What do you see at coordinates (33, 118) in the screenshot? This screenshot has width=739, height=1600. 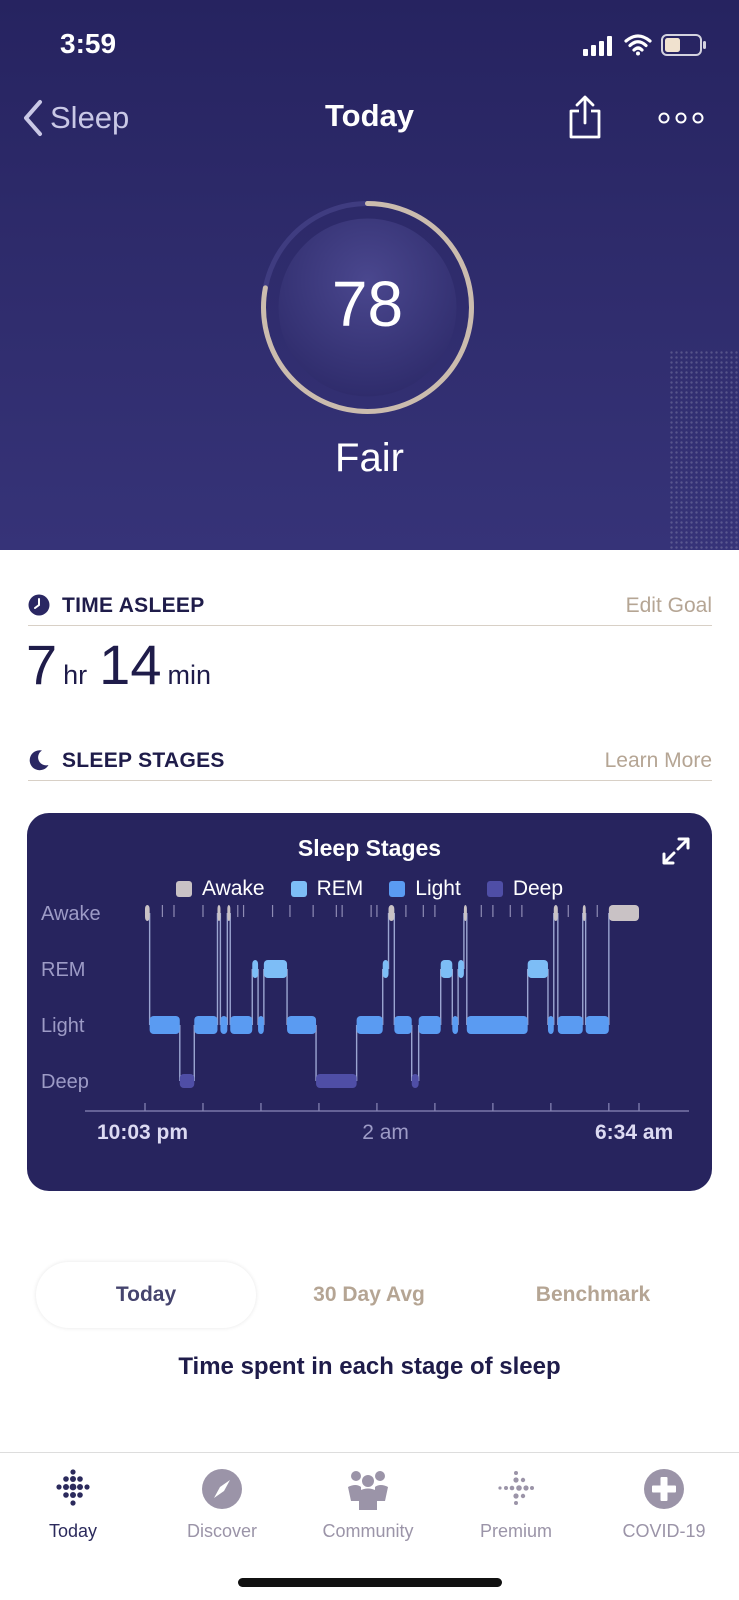 I see `chevron-left-icon` at bounding box center [33, 118].